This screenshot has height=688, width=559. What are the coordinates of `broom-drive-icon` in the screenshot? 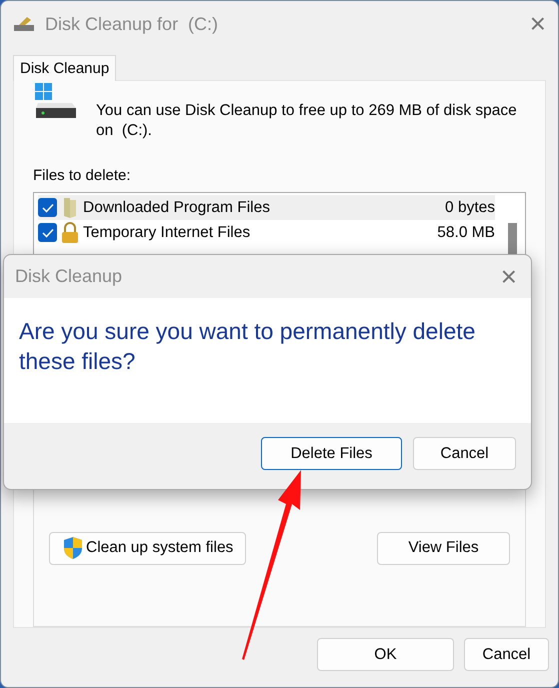 It's located at (25, 24).